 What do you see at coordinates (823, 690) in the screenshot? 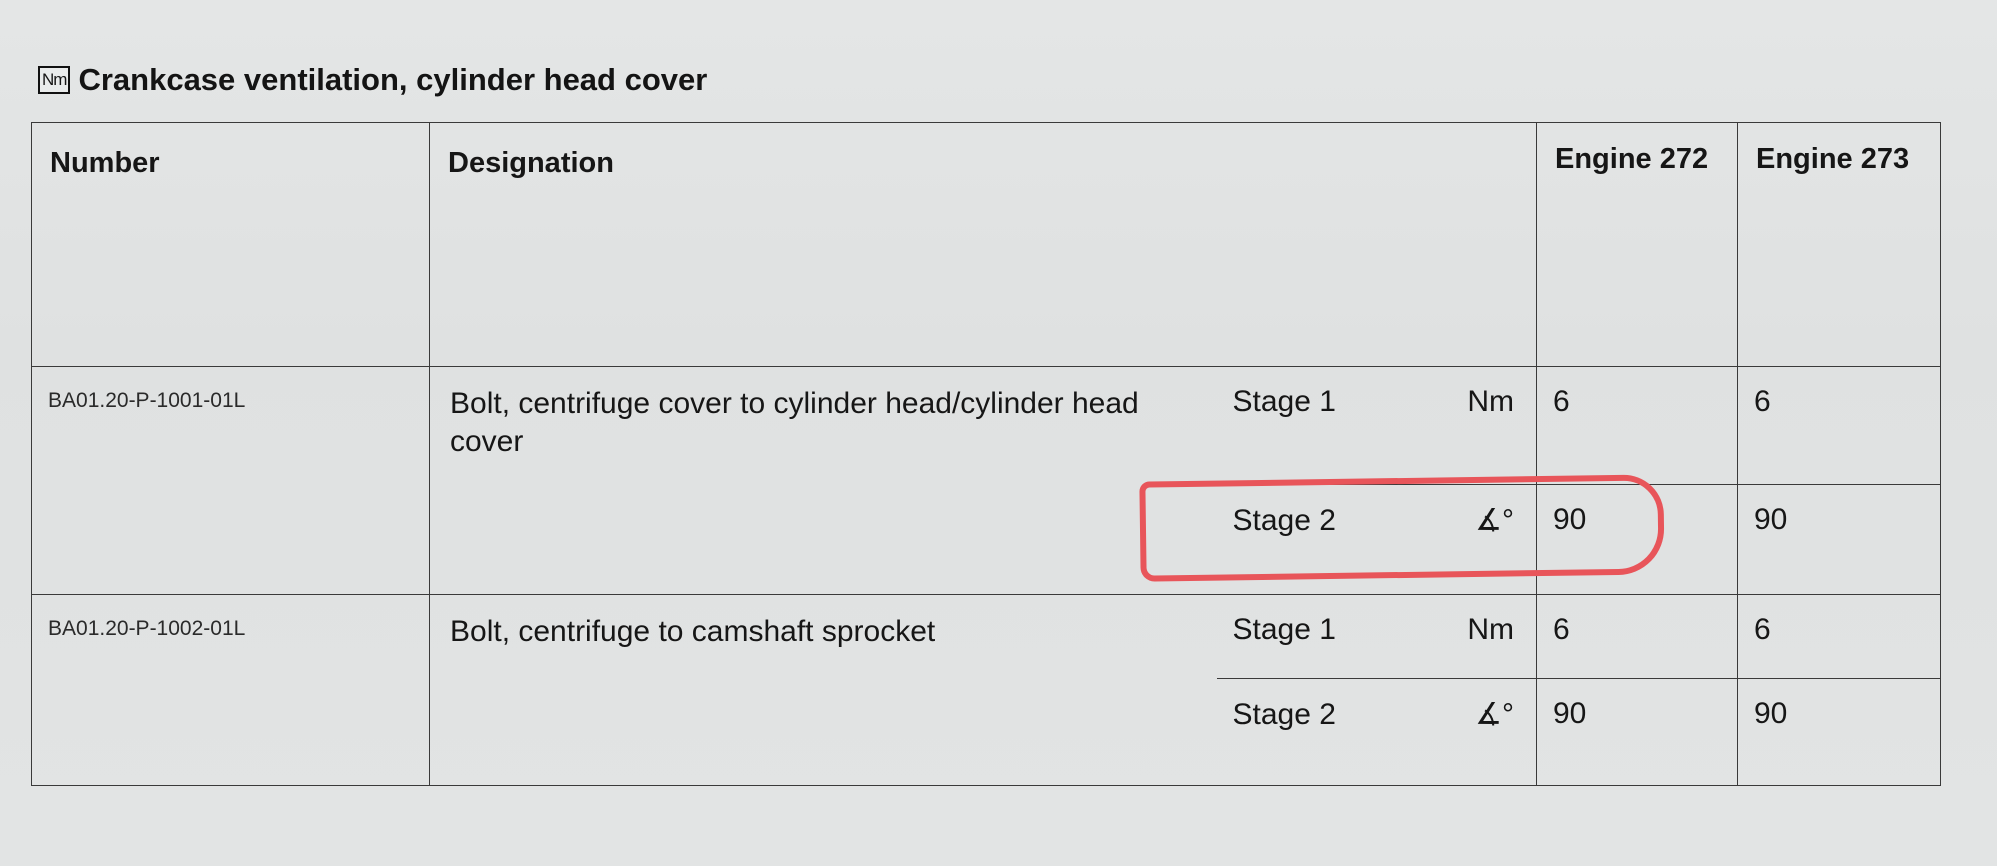
I see `designation: Bolt, centrifuge to camshaft sprocket` at bounding box center [823, 690].